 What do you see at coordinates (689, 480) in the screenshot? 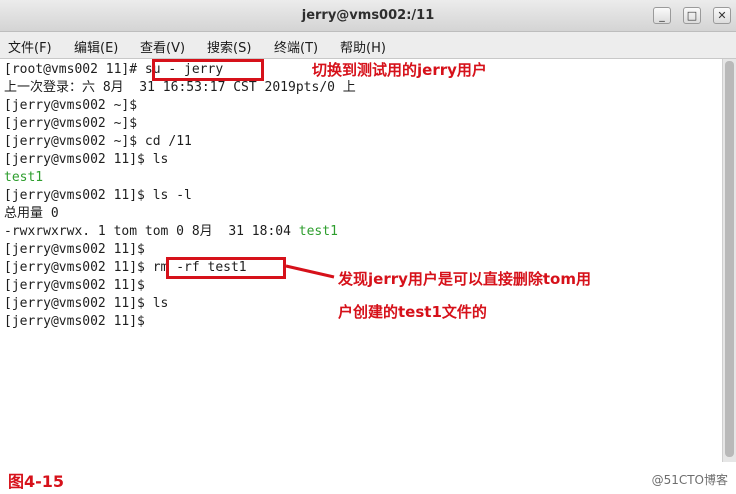
I see `watermark: @51CTO博客` at bounding box center [689, 480].